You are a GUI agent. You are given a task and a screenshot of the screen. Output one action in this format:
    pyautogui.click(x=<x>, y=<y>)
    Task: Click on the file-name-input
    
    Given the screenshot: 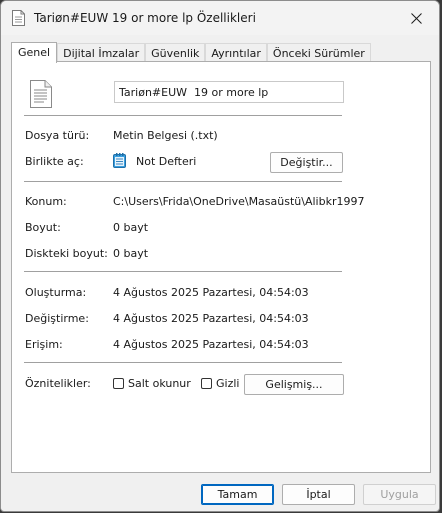 What is the action you would take?
    pyautogui.click(x=229, y=92)
    